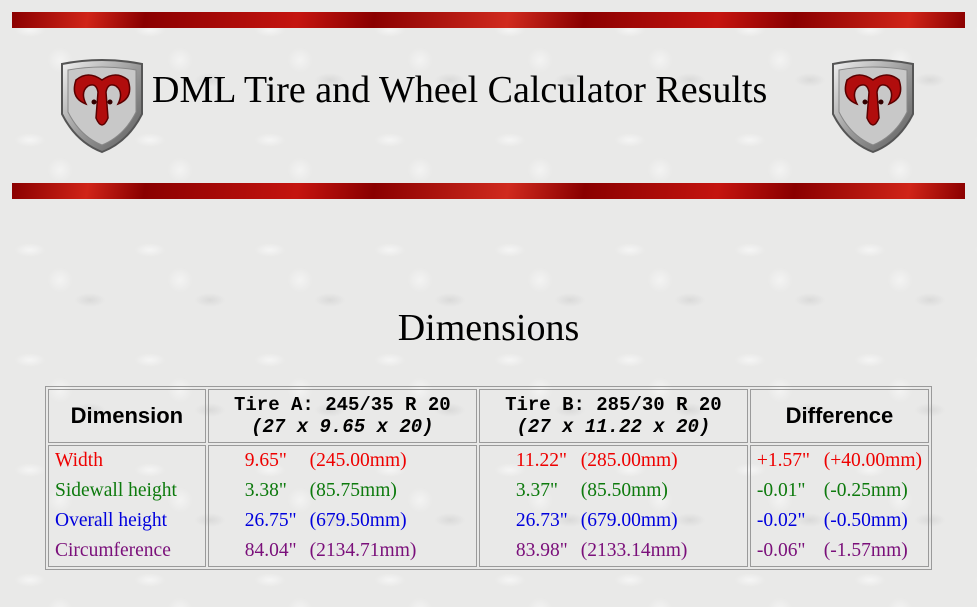 This screenshot has height=607, width=977. I want to click on tire-b-circumference-in: 83.98", so click(541, 550).